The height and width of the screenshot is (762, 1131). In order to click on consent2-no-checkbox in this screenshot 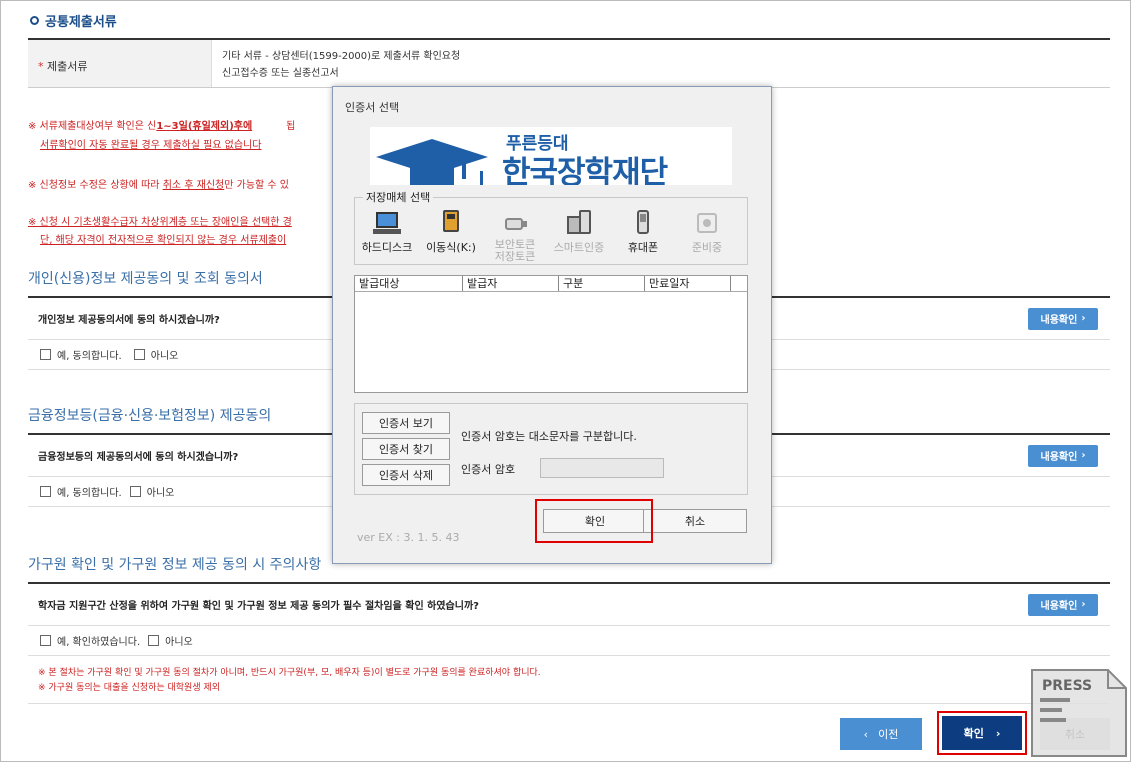, I will do `click(135, 491)`.